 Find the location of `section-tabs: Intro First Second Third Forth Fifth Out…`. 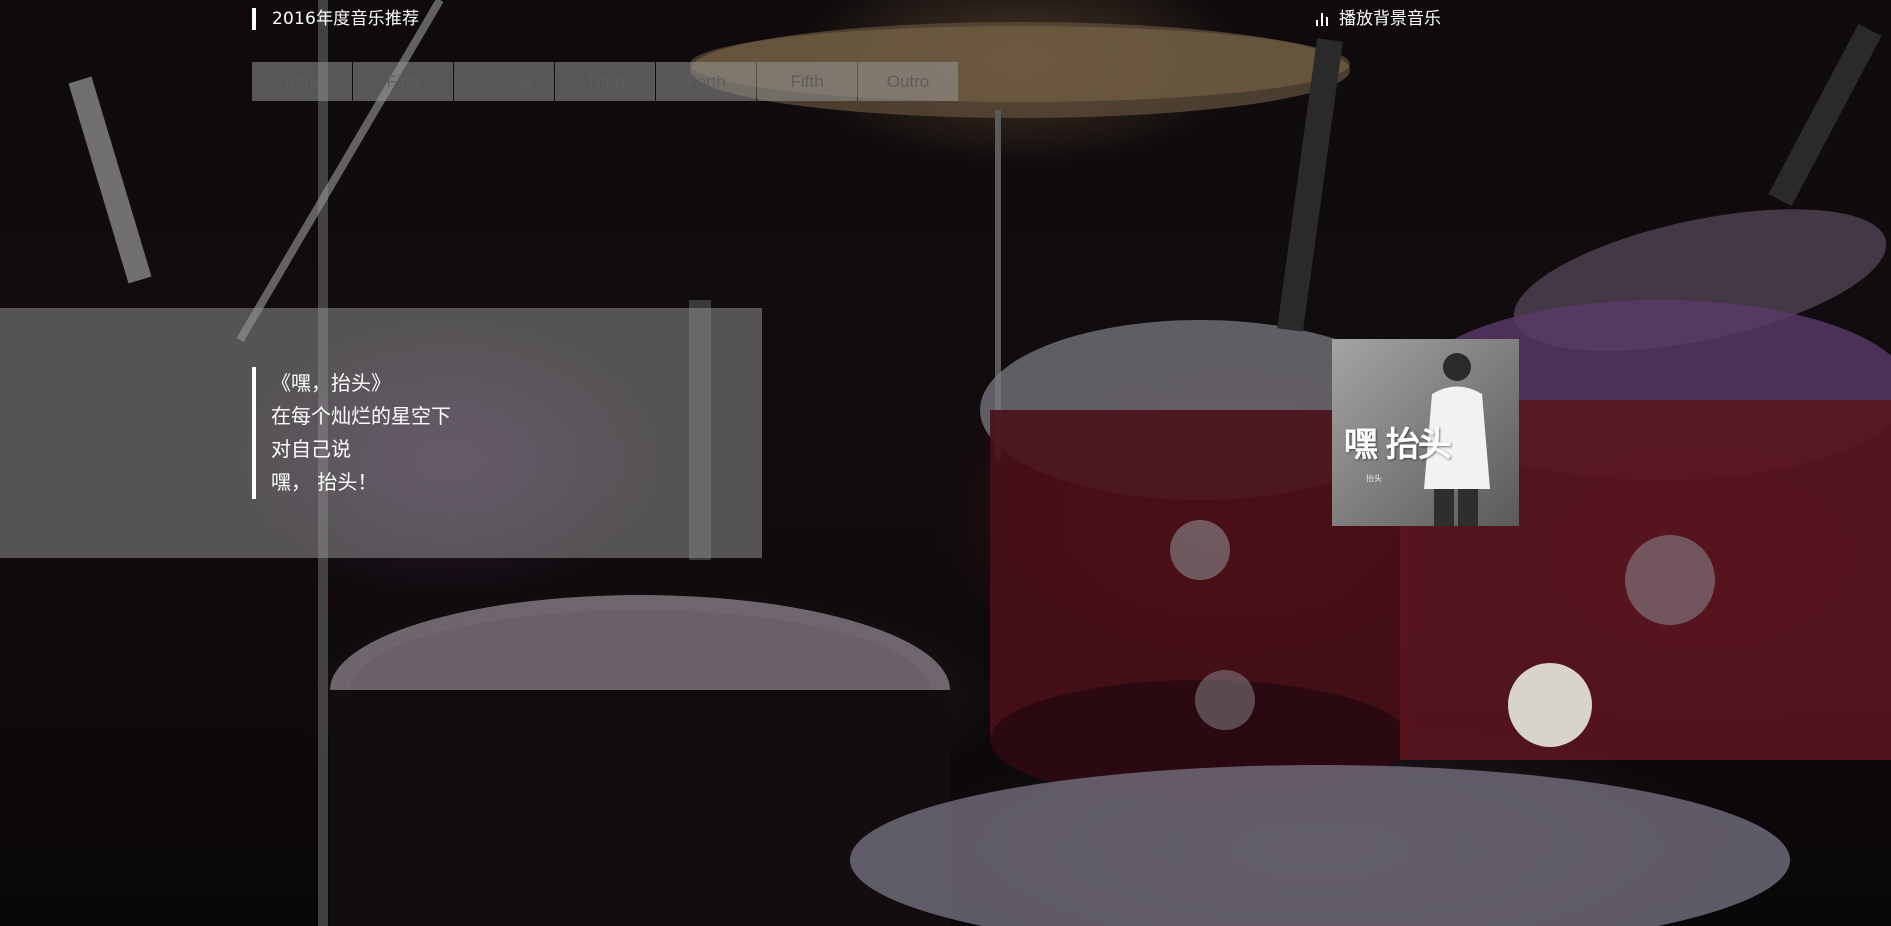

section-tabs: Intro First Second Third Forth Fifth Out… is located at coordinates (605, 81).